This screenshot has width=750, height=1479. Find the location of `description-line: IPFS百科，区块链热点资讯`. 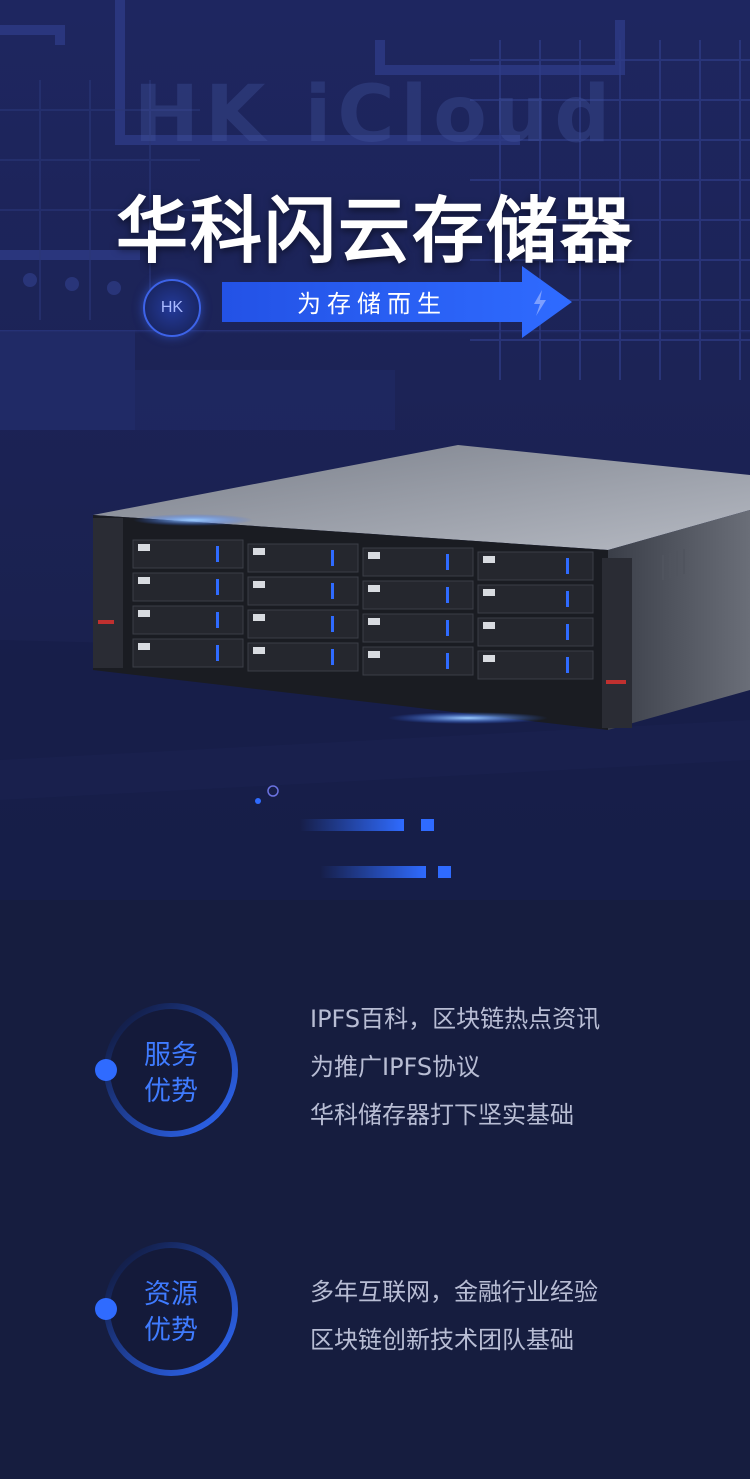

description-line: IPFS百科，区块链热点资讯 is located at coordinates (455, 1019).